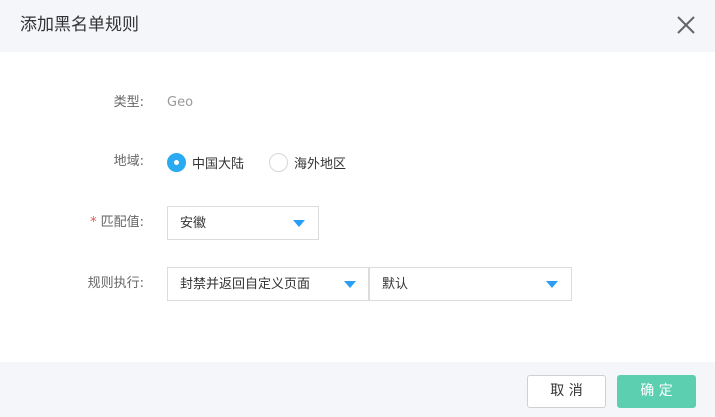 Image resolution: width=715 pixels, height=417 pixels. What do you see at coordinates (128, 102) in the screenshot?
I see `type-label: 类型:` at bounding box center [128, 102].